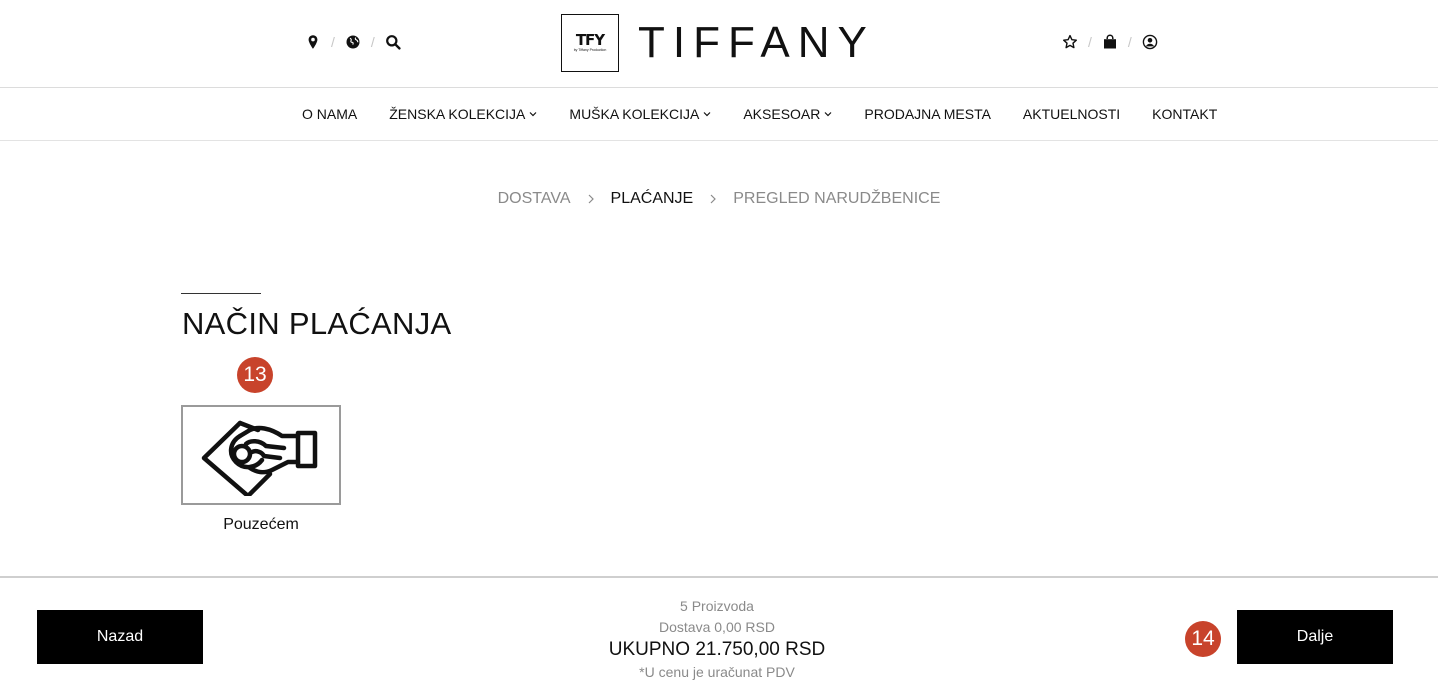 The height and width of the screenshot is (692, 1438). I want to click on nav-item-label: O NAMA, so click(330, 114).